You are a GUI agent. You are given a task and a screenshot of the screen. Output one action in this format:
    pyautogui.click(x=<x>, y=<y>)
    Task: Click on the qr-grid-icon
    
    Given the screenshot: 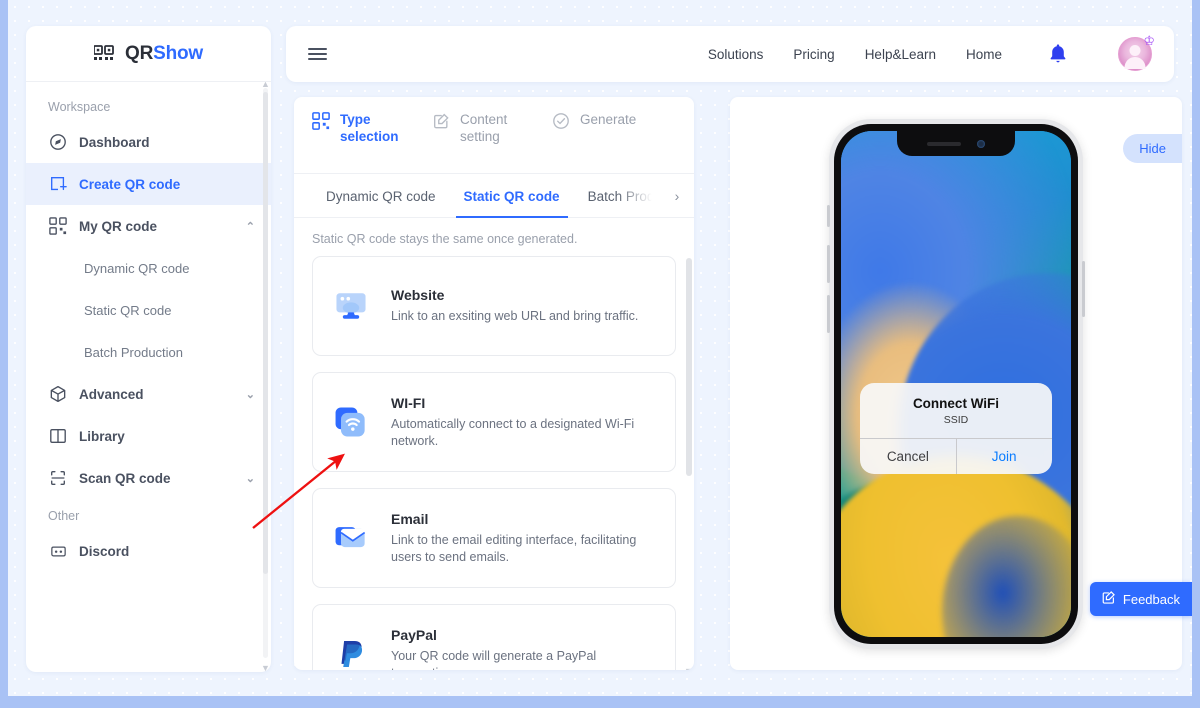 What is the action you would take?
    pyautogui.click(x=58, y=226)
    